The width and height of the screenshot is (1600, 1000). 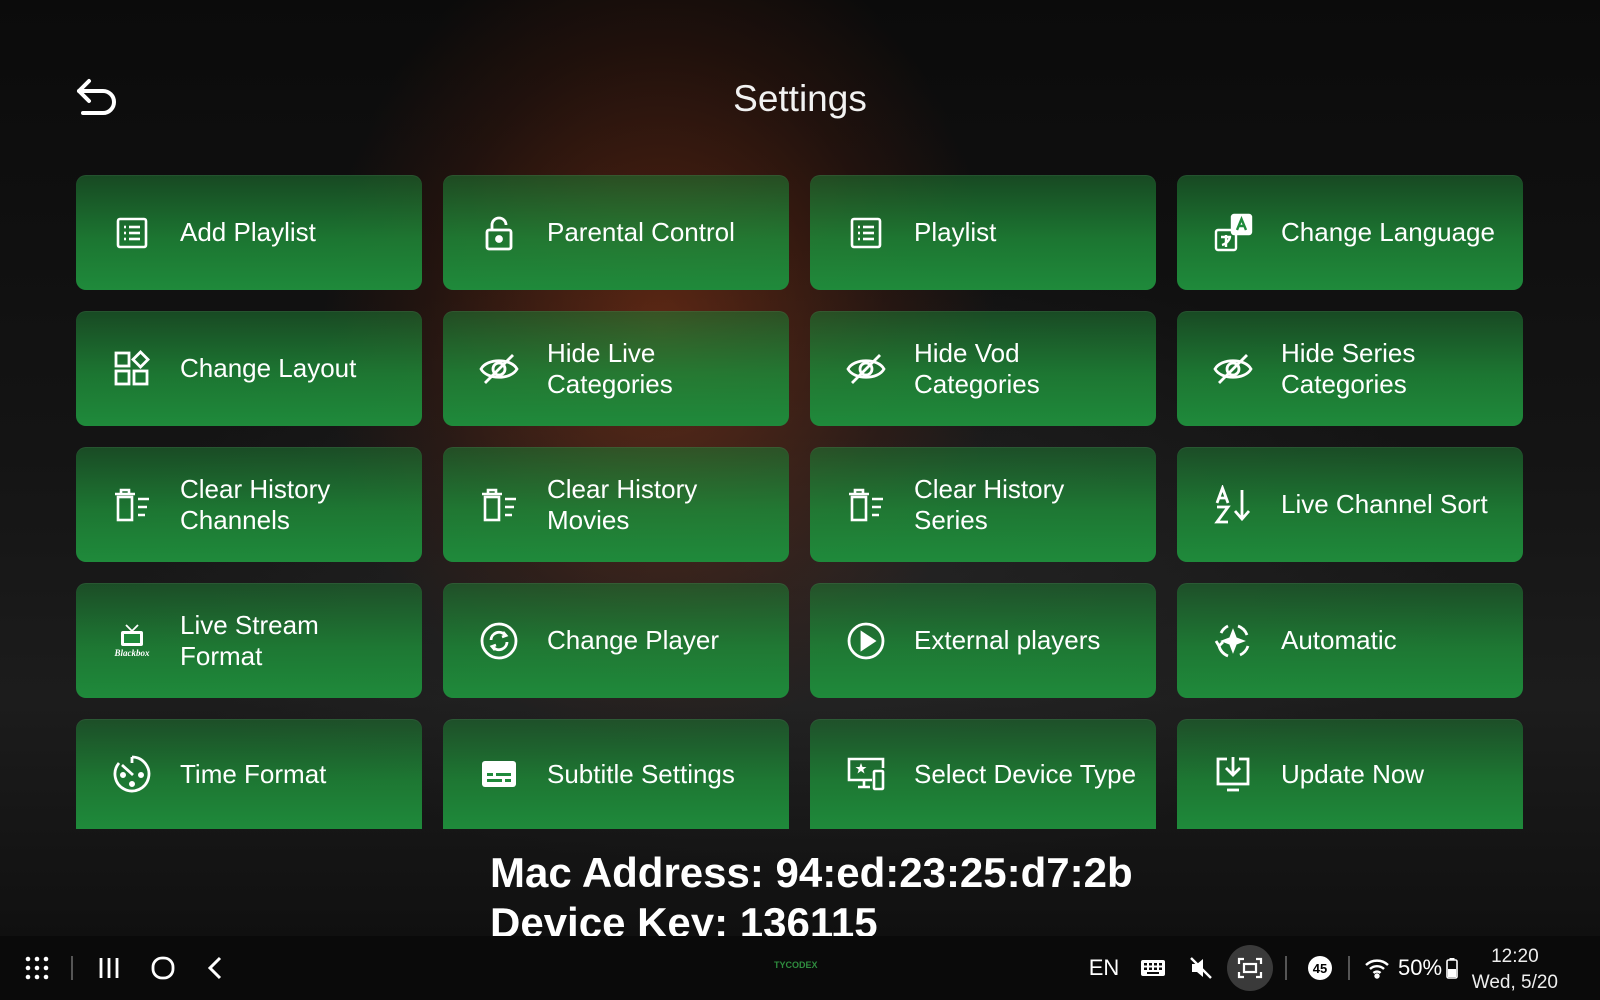 I want to click on card-label: Change Layout, so click(x=268, y=368).